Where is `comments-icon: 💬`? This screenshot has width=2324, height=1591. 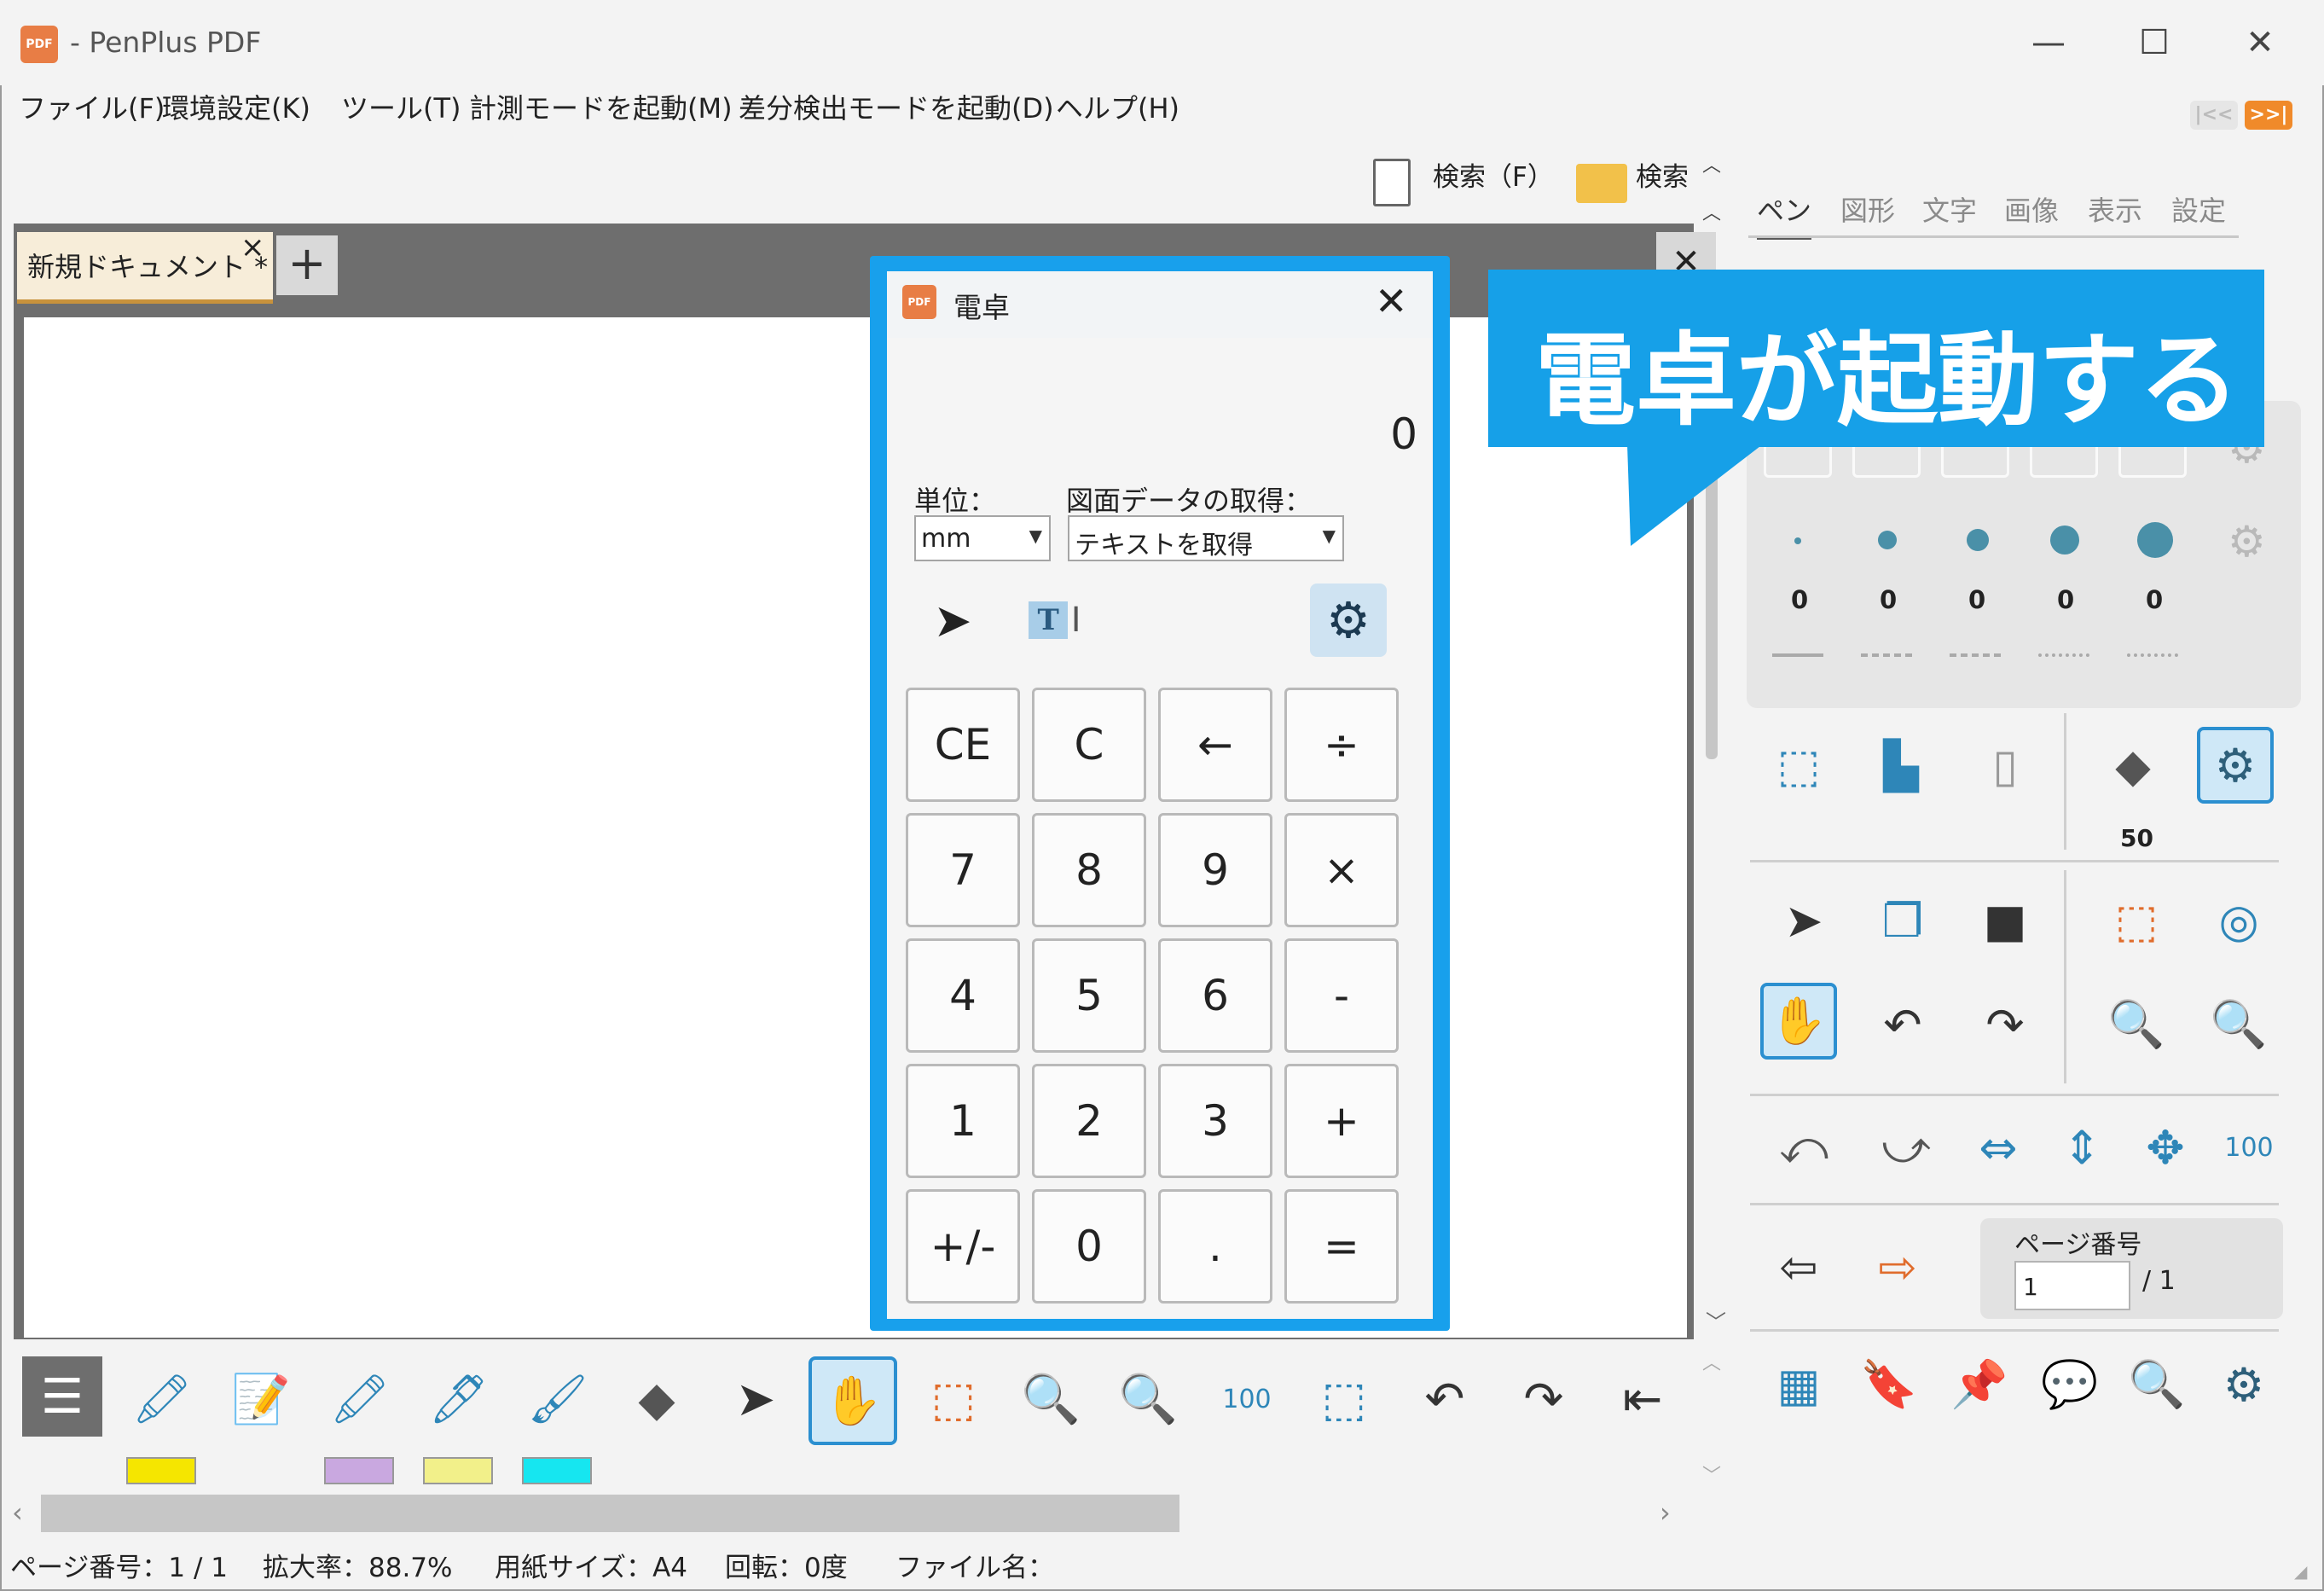
comments-icon: 💬 is located at coordinates (2069, 1384).